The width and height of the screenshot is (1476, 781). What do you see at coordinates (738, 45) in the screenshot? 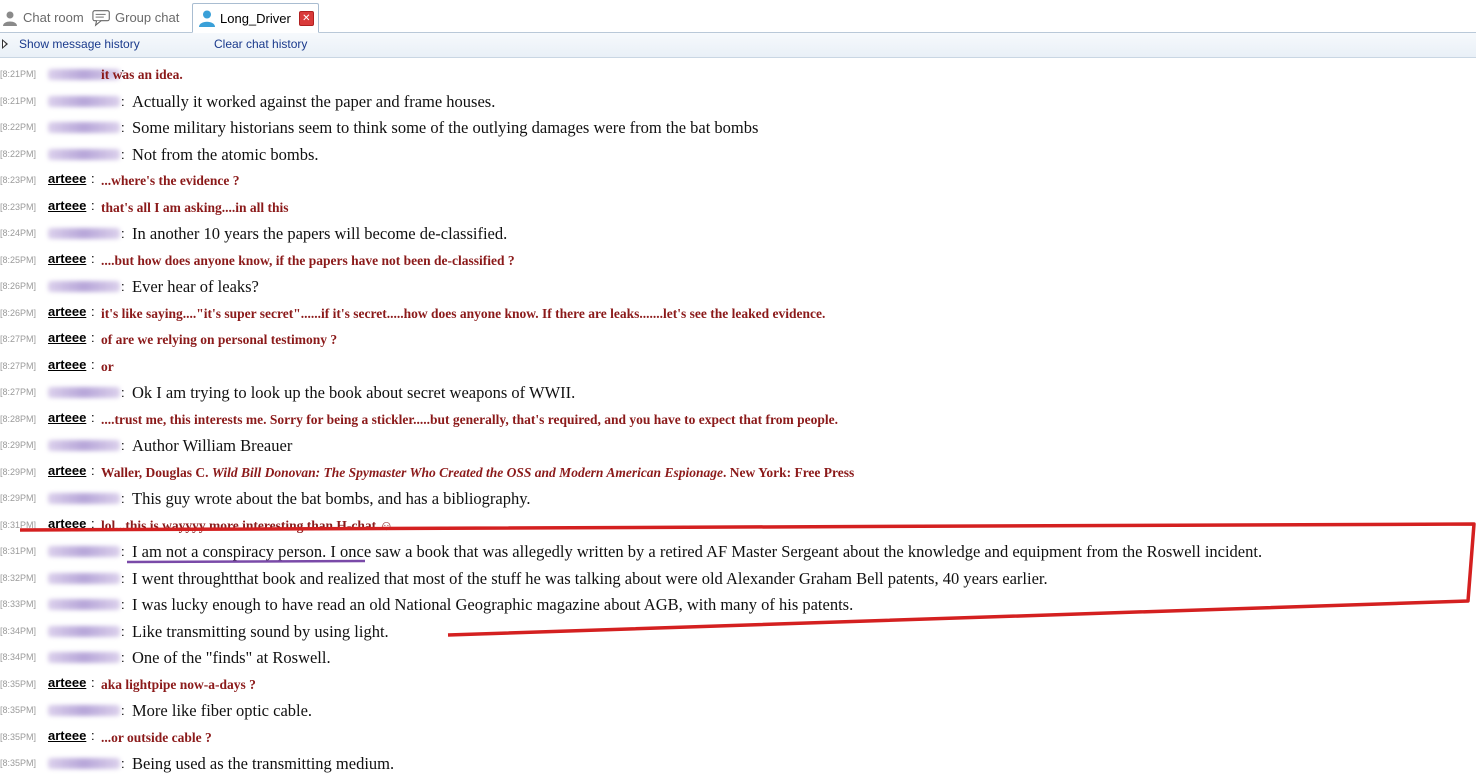
I see `chat-toolbar: Show message history Clear chat history` at bounding box center [738, 45].